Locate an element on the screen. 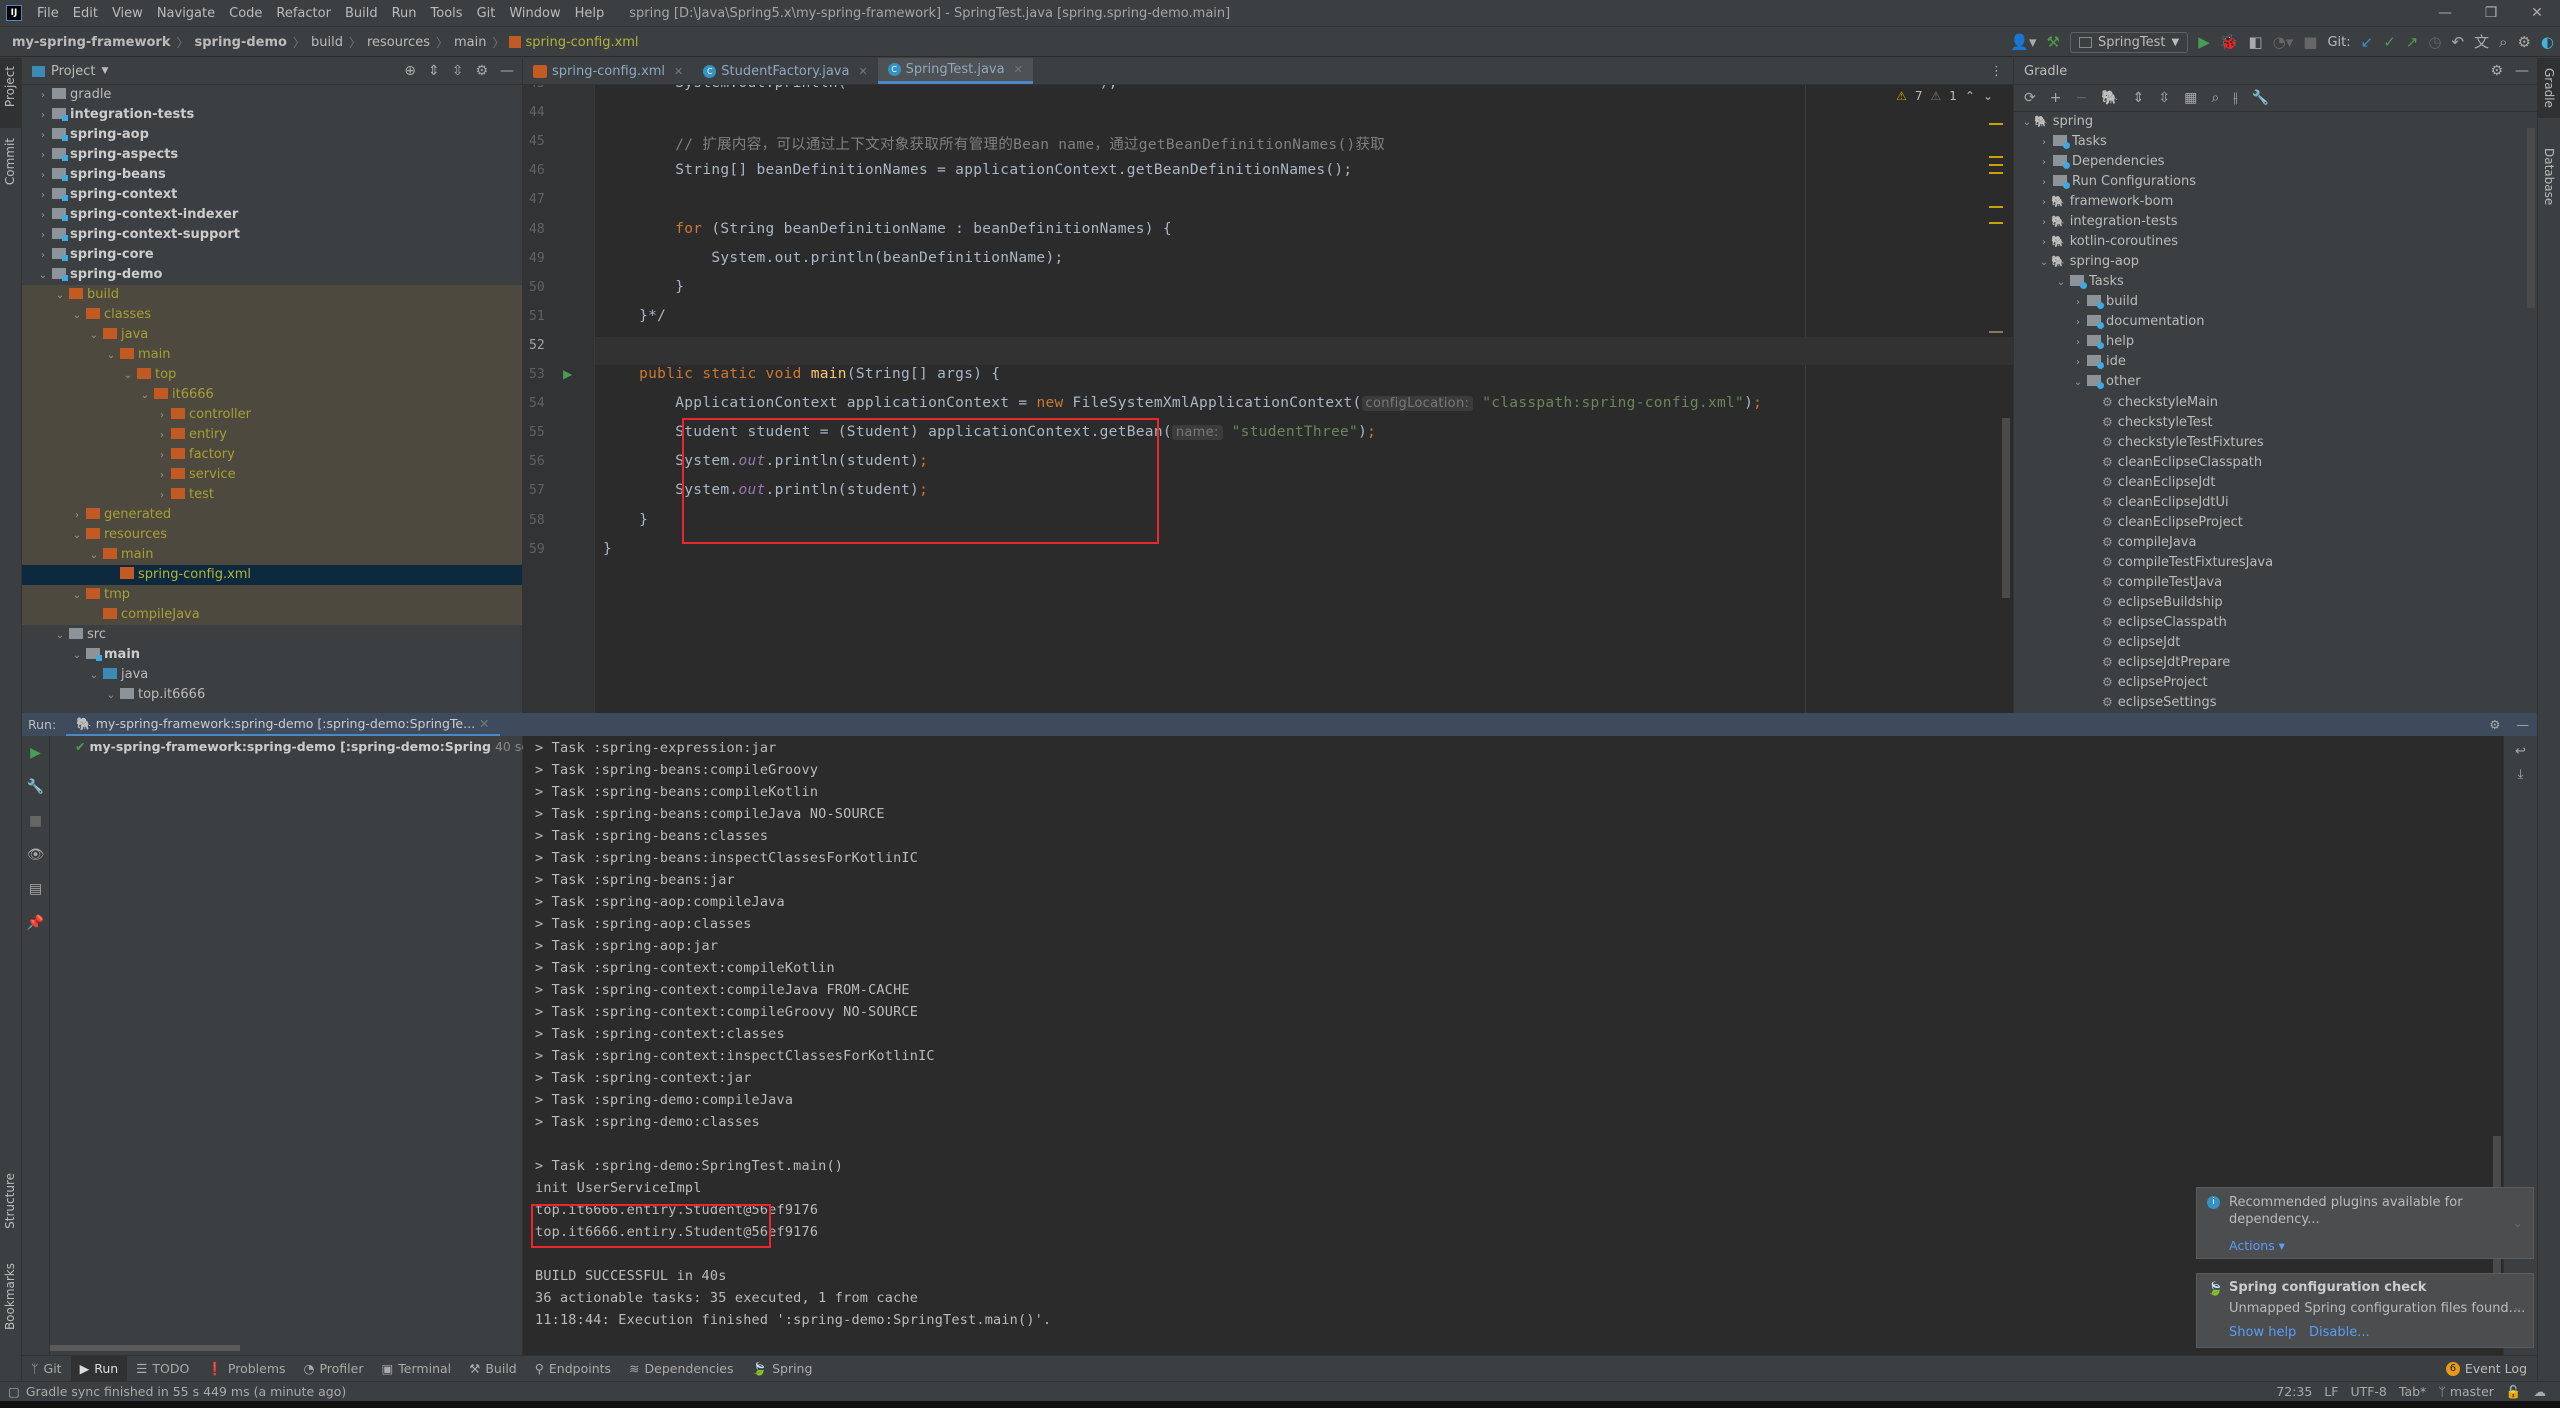  gradle-tree-item: › Tasks is located at coordinates (2275, 142).